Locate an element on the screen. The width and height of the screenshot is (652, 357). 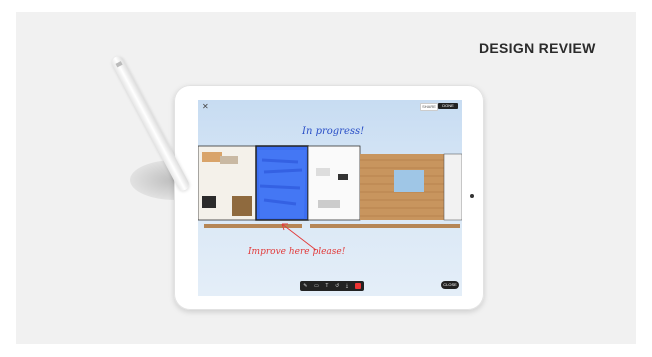
undo-icon: ↺ is located at coordinates (337, 286).